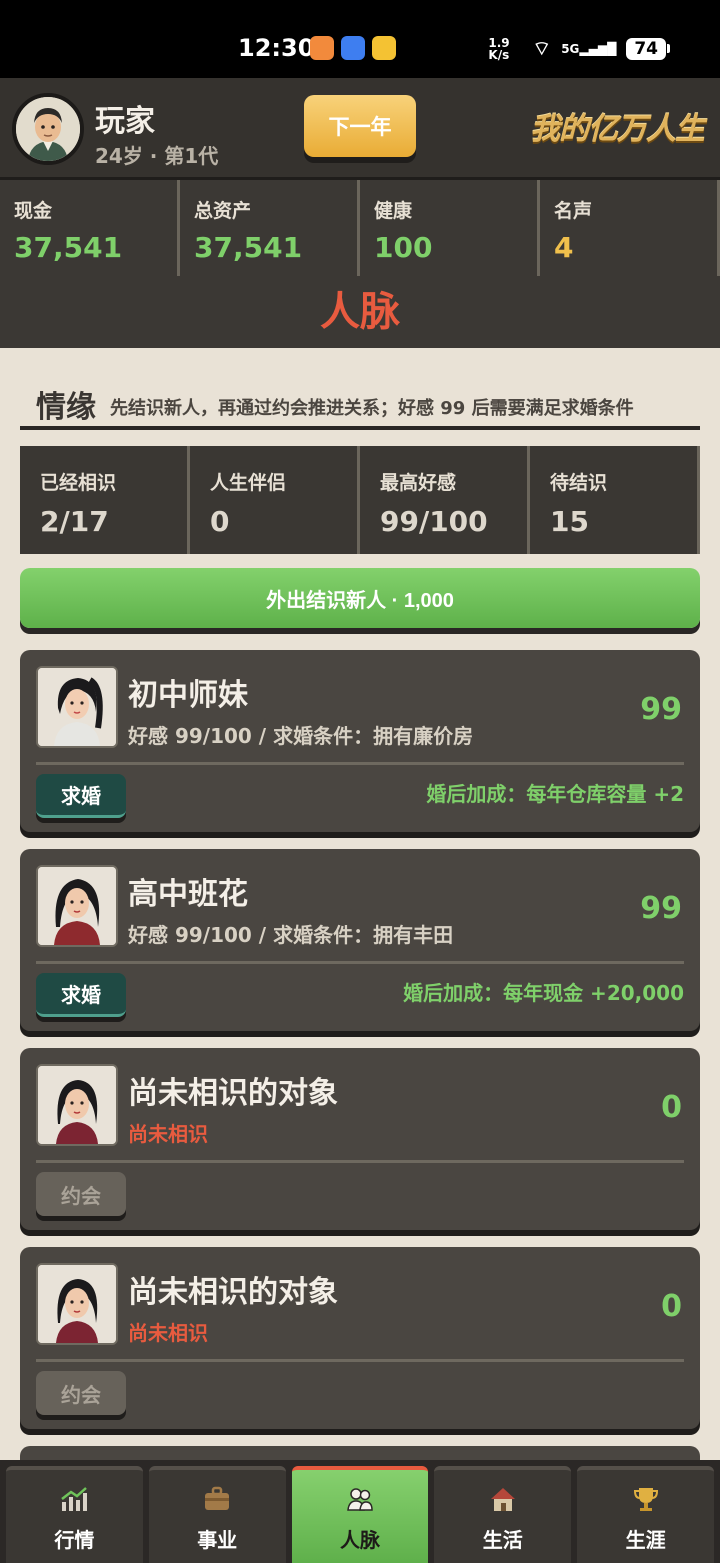 Image resolution: width=720 pixels, height=1563 pixels. I want to click on game-header: 玩家 24岁 · 第1代 下一年 我的亿万人生, so click(360, 129).